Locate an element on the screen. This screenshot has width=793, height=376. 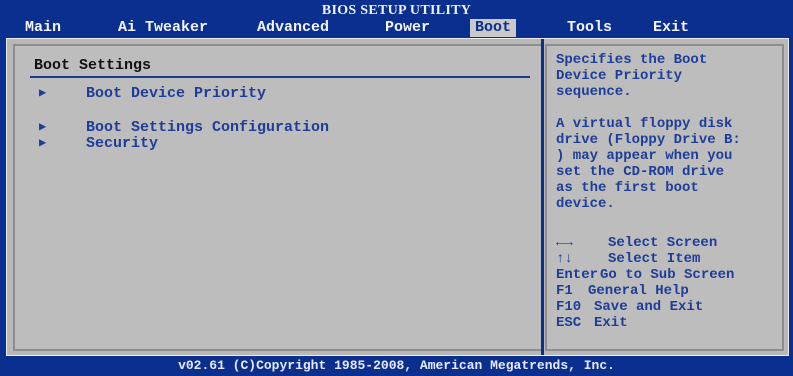
boot-settings-configuration-item: ▶ Boot Settings Configuration is located at coordinates (184, 128).